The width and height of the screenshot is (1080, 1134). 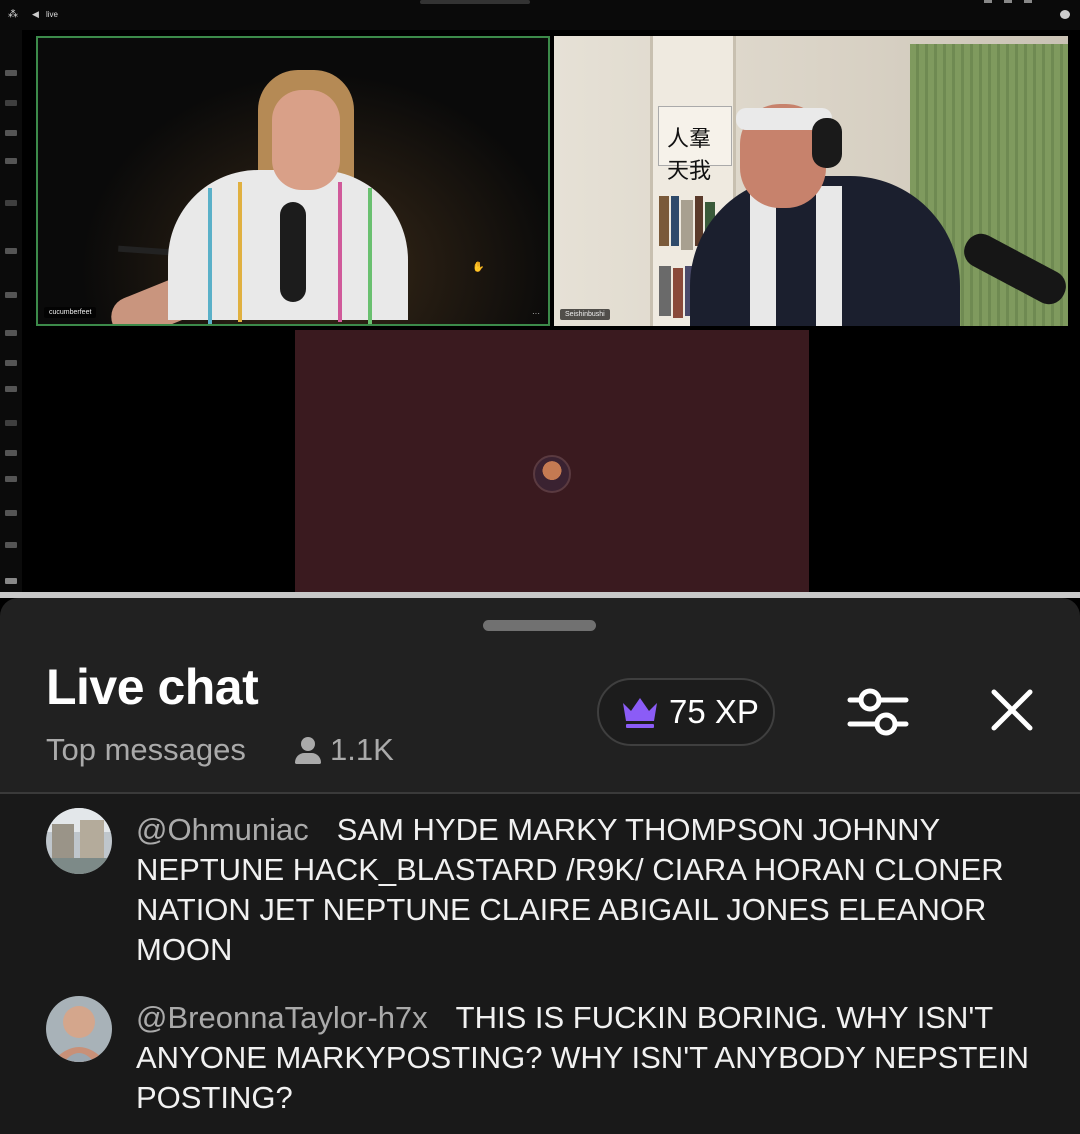 I want to click on close-icon, so click(x=1012, y=714).